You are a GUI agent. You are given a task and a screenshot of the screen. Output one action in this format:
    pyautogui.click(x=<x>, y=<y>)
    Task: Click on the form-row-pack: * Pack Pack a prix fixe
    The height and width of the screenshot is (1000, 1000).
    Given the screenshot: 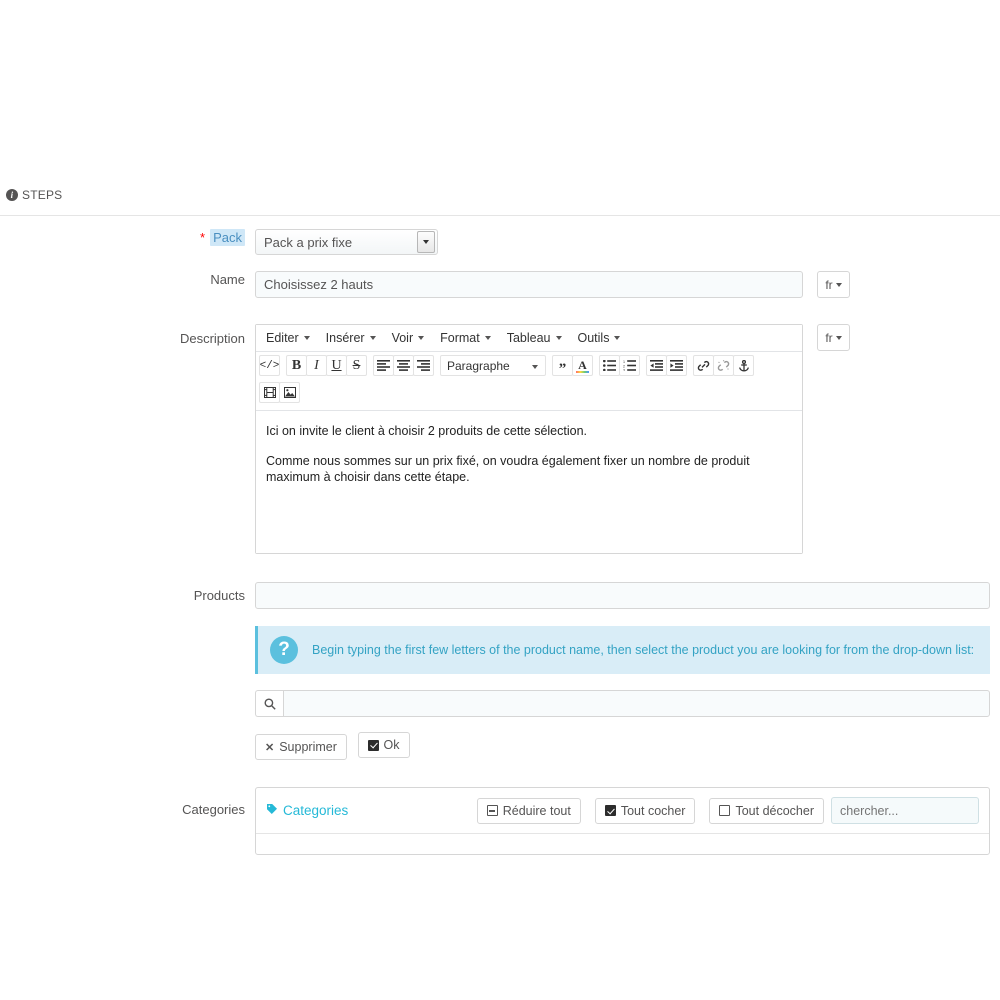 What is the action you would take?
    pyautogui.click(x=500, y=242)
    